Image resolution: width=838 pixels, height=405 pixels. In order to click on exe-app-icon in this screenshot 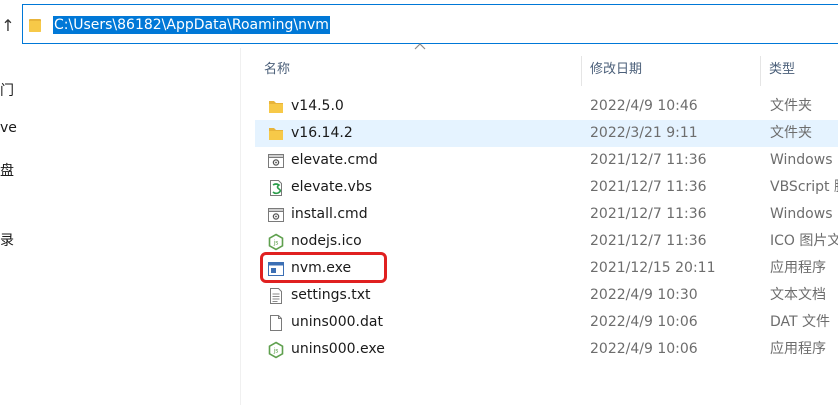, I will do `click(276, 269)`.